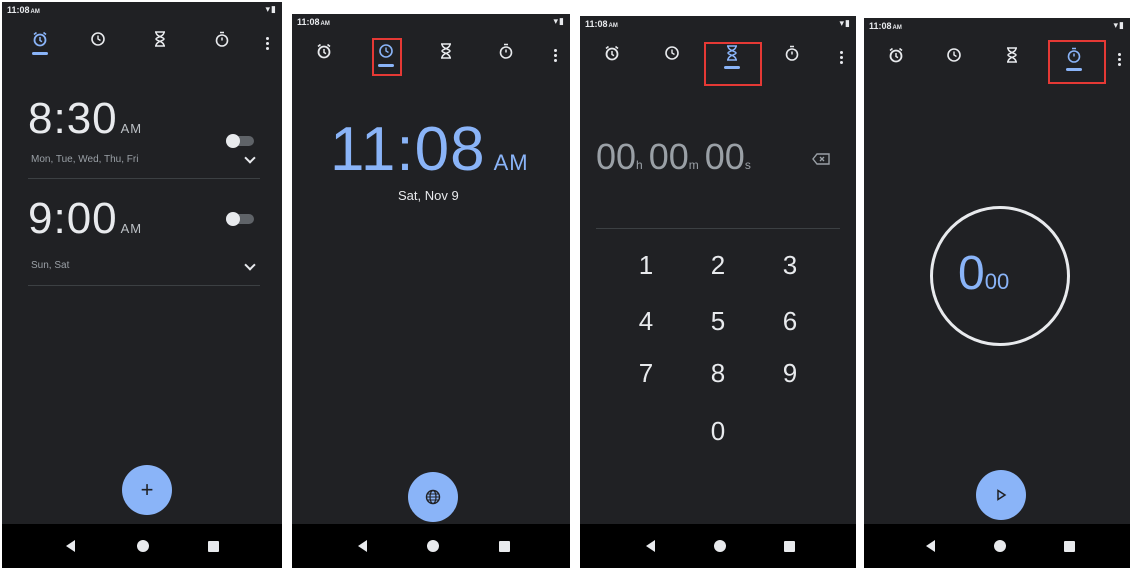  What do you see at coordinates (718, 431) in the screenshot?
I see `keypad-0: 0` at bounding box center [718, 431].